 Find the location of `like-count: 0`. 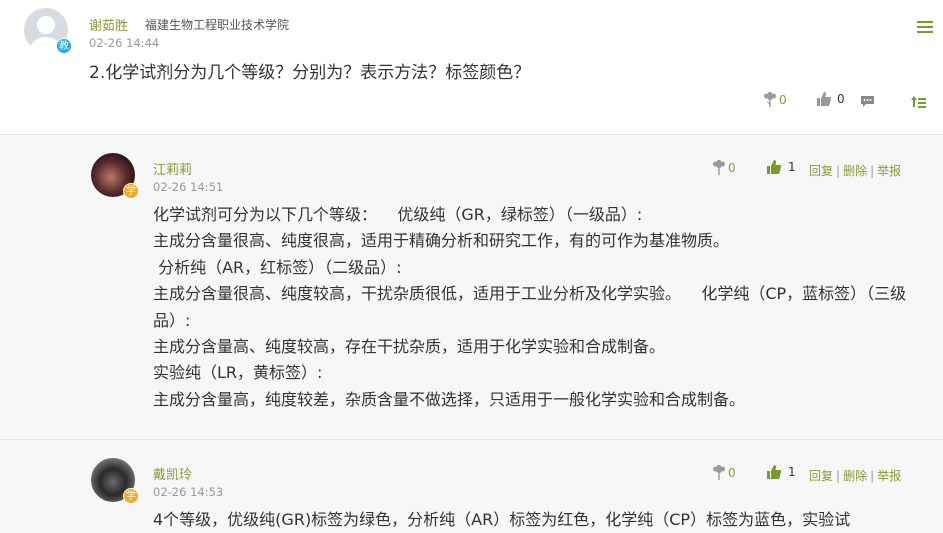

like-count: 0 is located at coordinates (841, 99).